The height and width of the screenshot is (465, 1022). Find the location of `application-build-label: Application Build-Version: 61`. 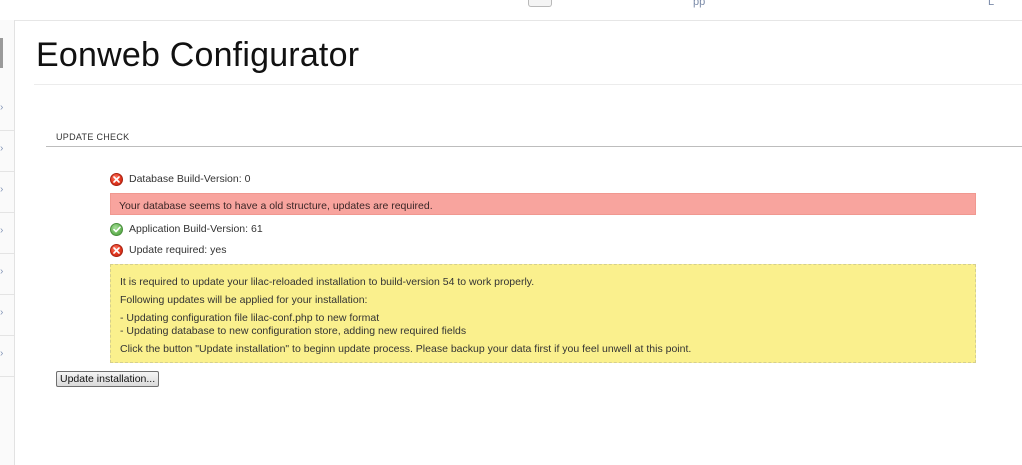

application-build-label: Application Build-Version: 61 is located at coordinates (196, 229).